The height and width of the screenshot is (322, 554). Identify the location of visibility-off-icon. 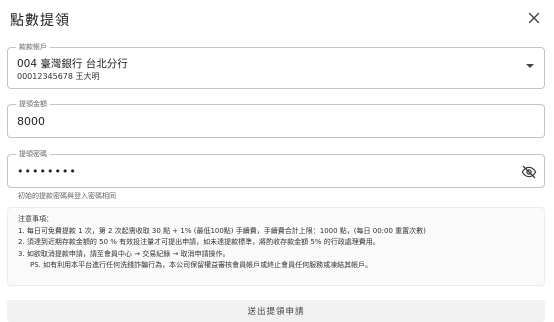
(529, 172).